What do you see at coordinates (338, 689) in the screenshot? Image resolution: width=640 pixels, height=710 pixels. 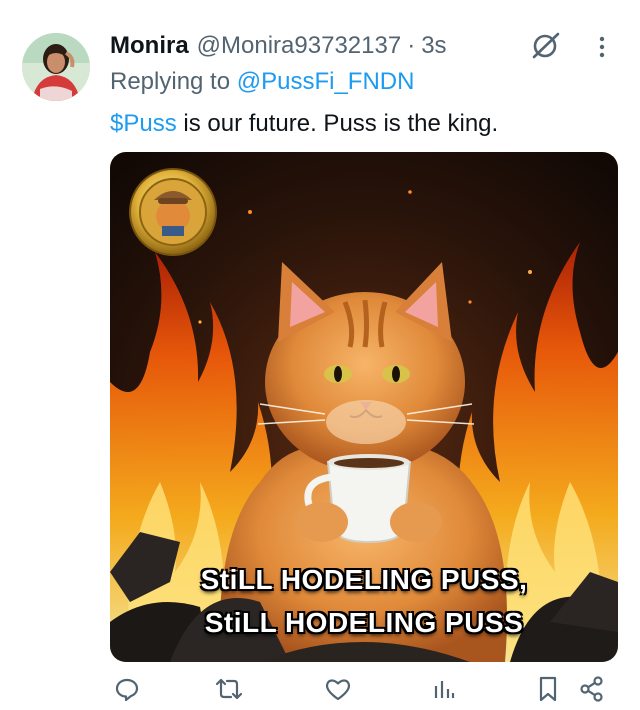 I see `like-icon` at bounding box center [338, 689].